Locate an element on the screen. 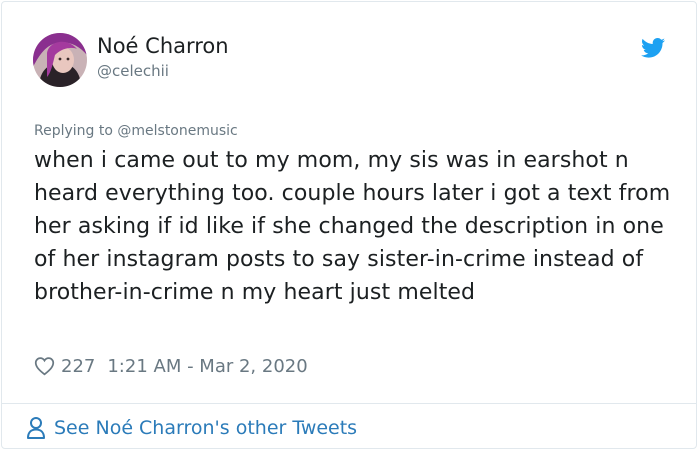 The width and height of the screenshot is (700, 452). author-handle: @celechii is located at coordinates (133, 71).